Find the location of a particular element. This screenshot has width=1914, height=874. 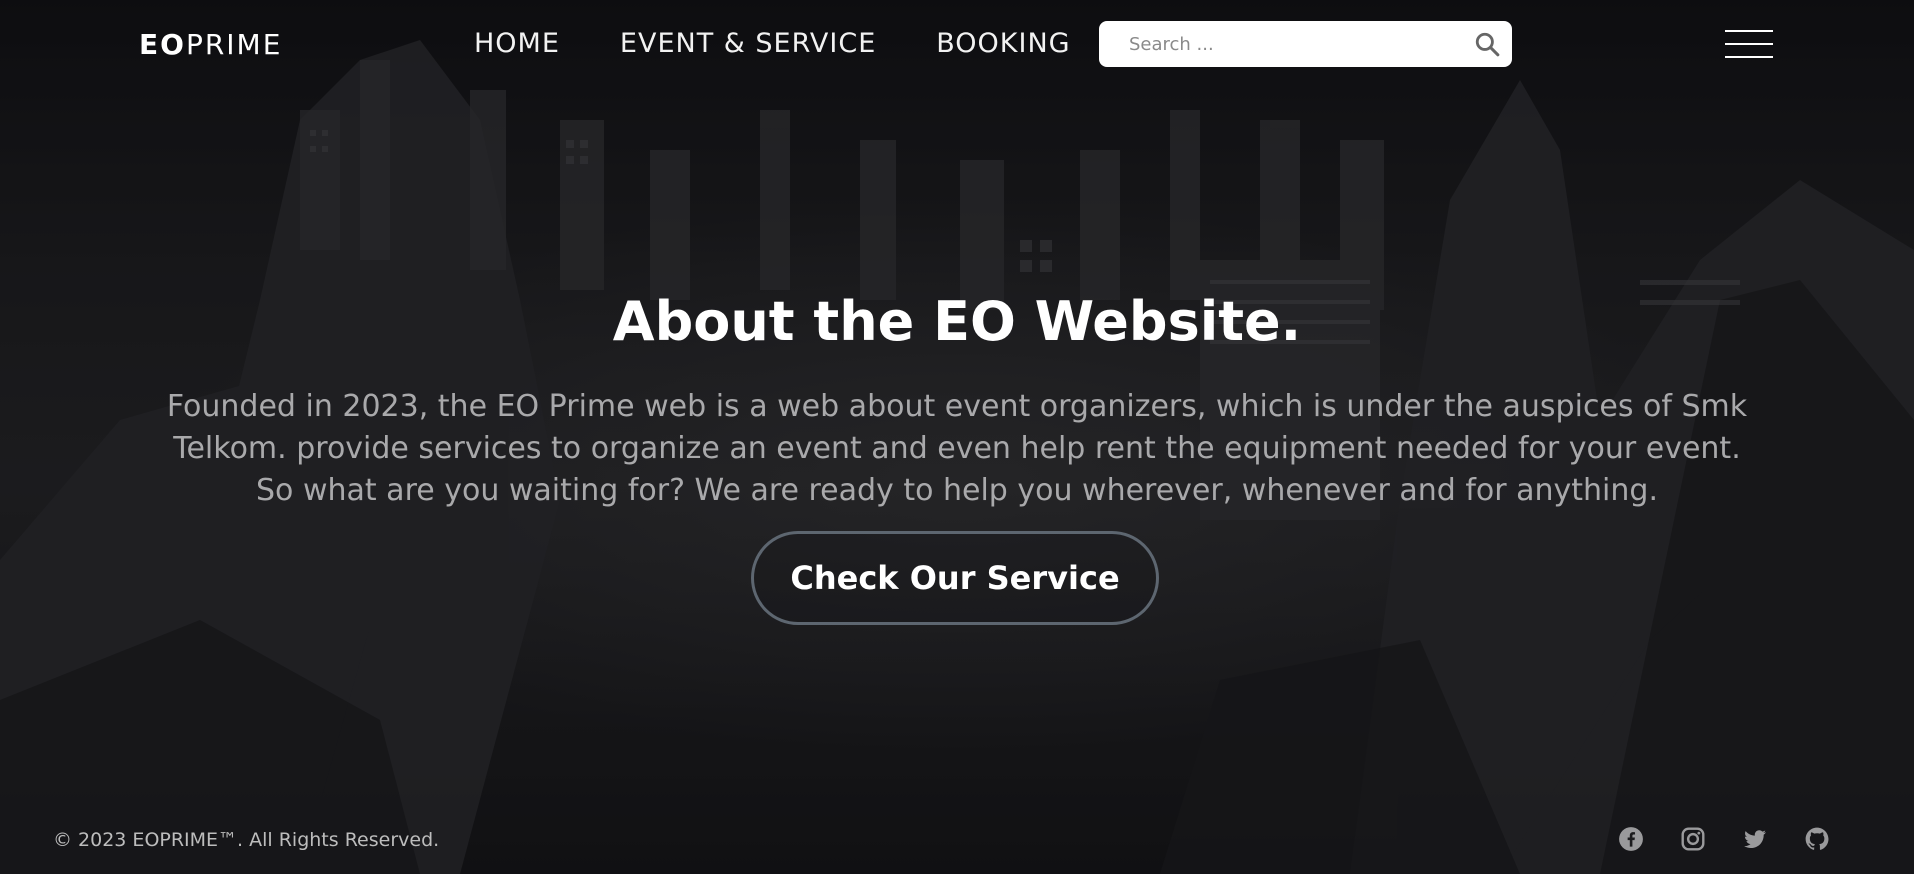

brand-logo-light: PRIME is located at coordinates (234, 44).